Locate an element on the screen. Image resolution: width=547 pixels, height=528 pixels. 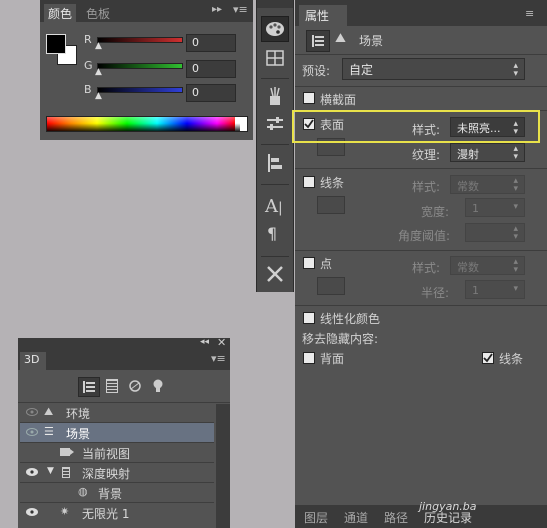
channel-b-field: 0 is located at coordinates (211, 93).